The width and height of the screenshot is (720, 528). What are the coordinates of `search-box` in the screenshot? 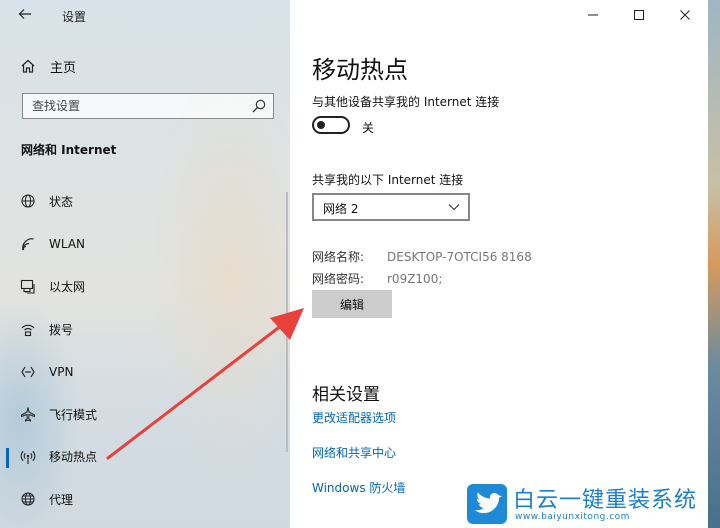 It's located at (148, 106).